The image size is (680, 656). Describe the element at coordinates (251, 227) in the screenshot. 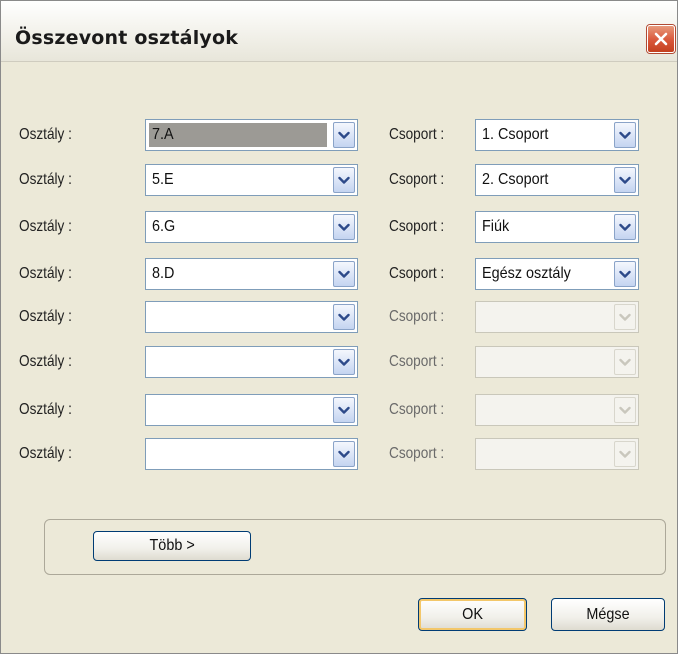

I see `class-select-3: 6.G` at that location.